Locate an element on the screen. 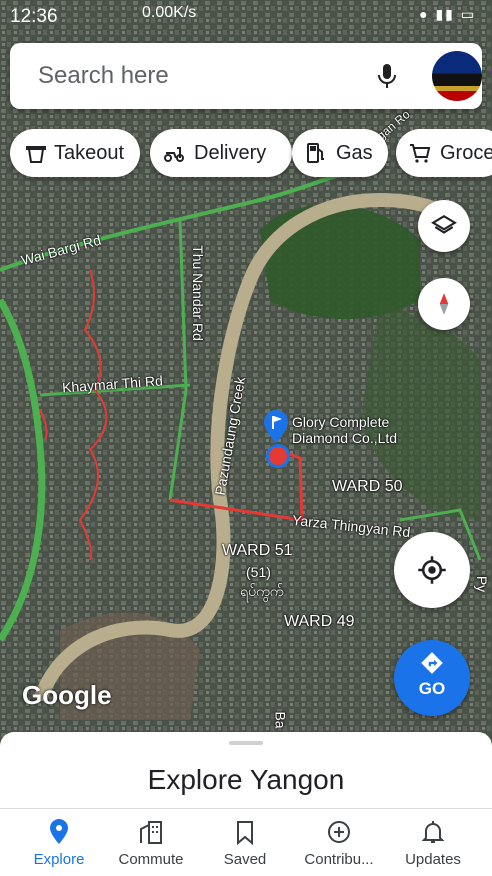 The width and height of the screenshot is (492, 876). category-chips: Takeout Delivery Gas Groce is located at coordinates (251, 153).